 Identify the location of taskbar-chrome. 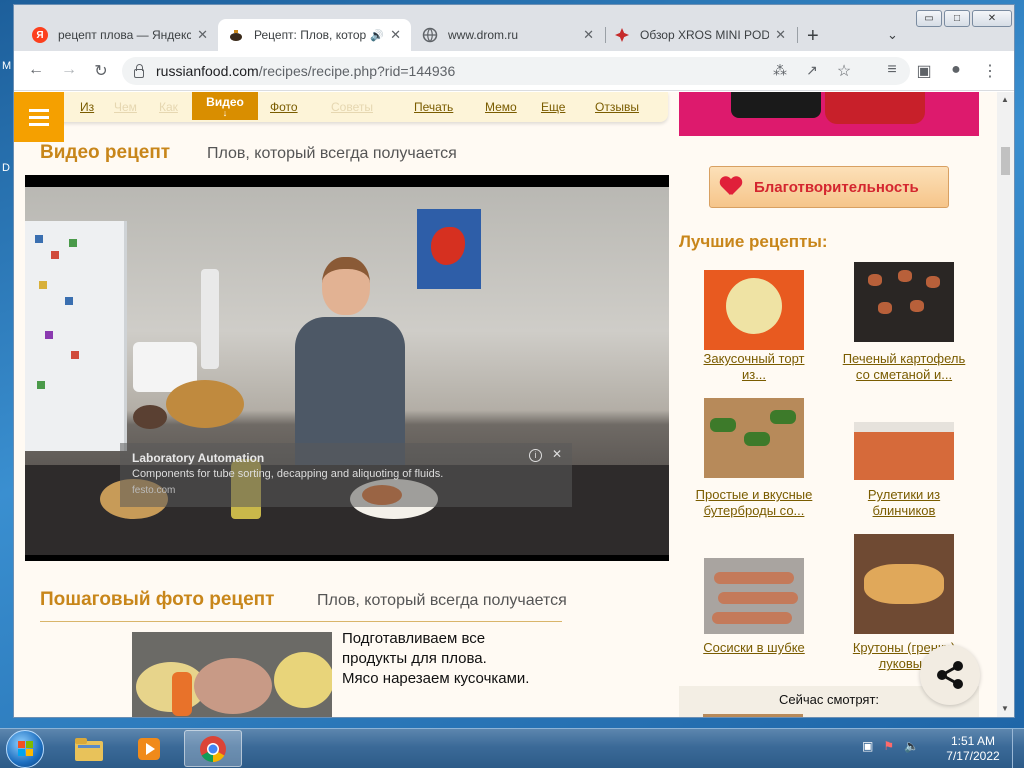
(213, 748).